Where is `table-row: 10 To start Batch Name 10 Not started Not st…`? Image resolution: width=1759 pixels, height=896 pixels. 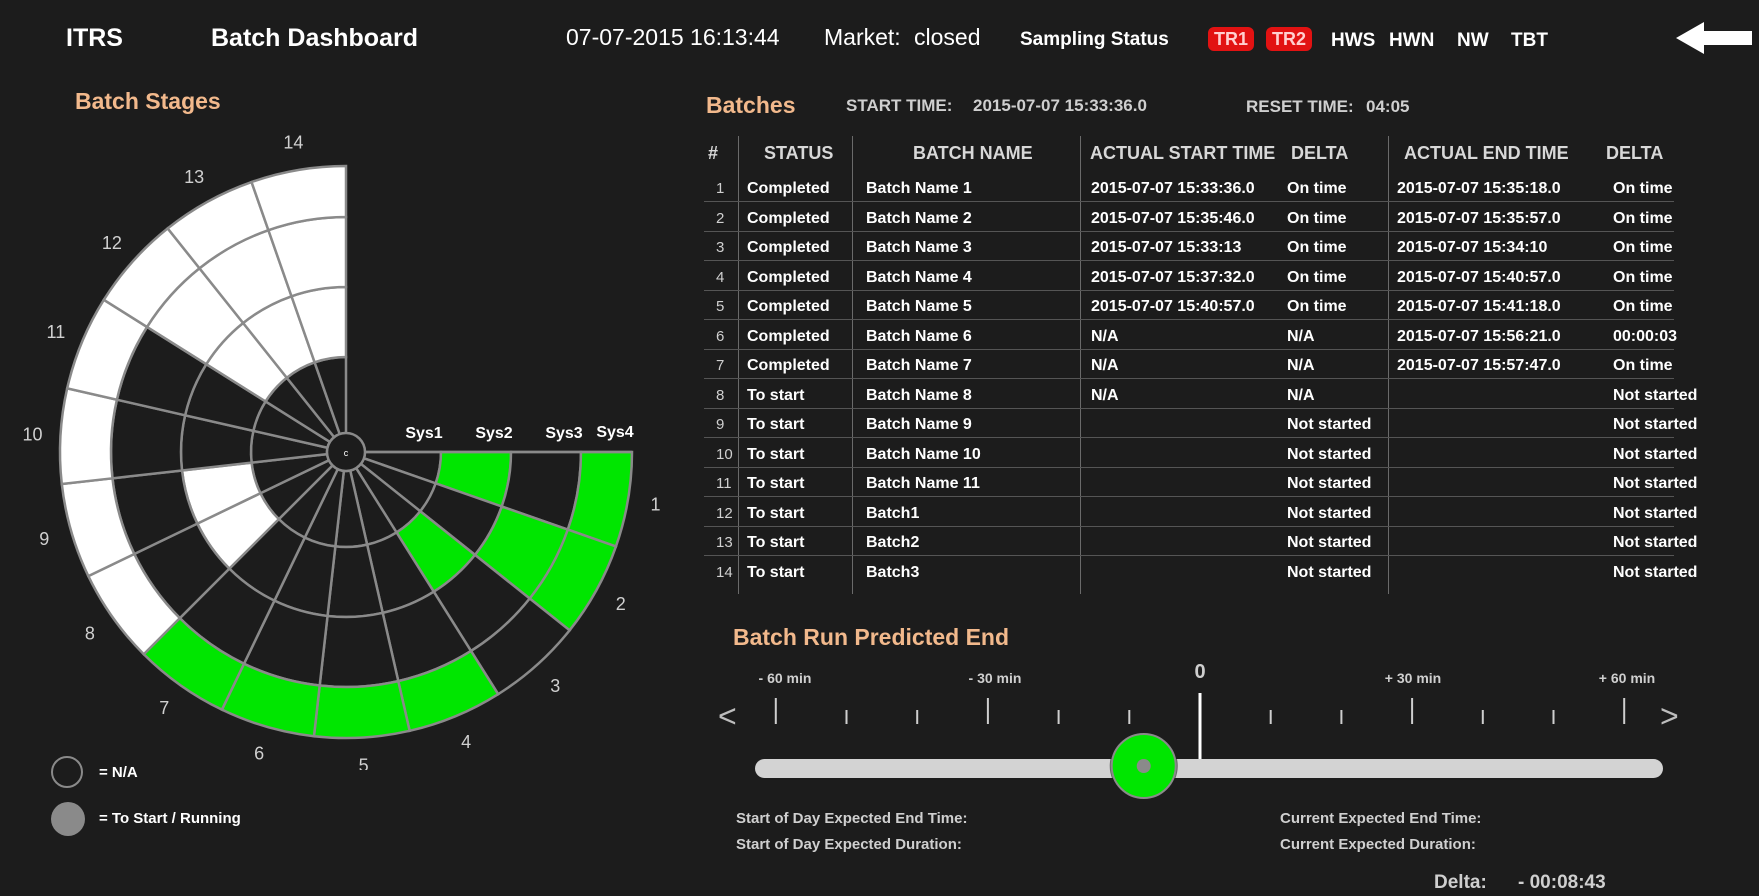 table-row: 10 To start Batch Name 10 Not started Not st… is located at coordinates (850, 455).